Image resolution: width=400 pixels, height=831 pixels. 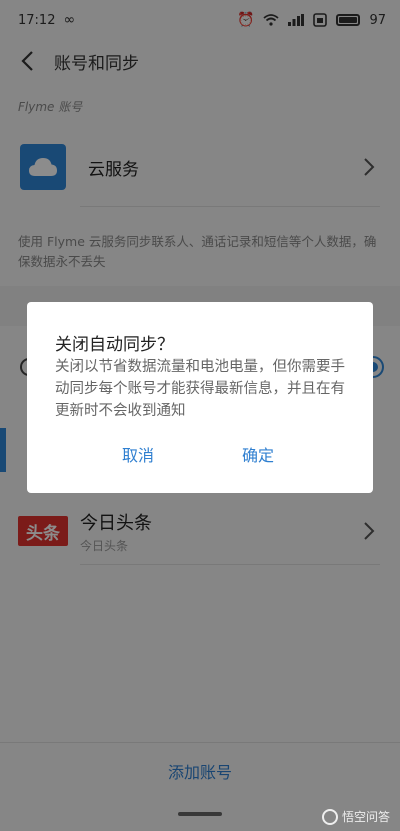 What do you see at coordinates (138, 454) in the screenshot?
I see `cancel-button: 取消` at bounding box center [138, 454].